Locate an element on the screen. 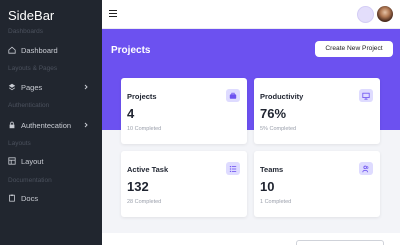  sidebar-item-label: Dashboard is located at coordinates (39, 50).